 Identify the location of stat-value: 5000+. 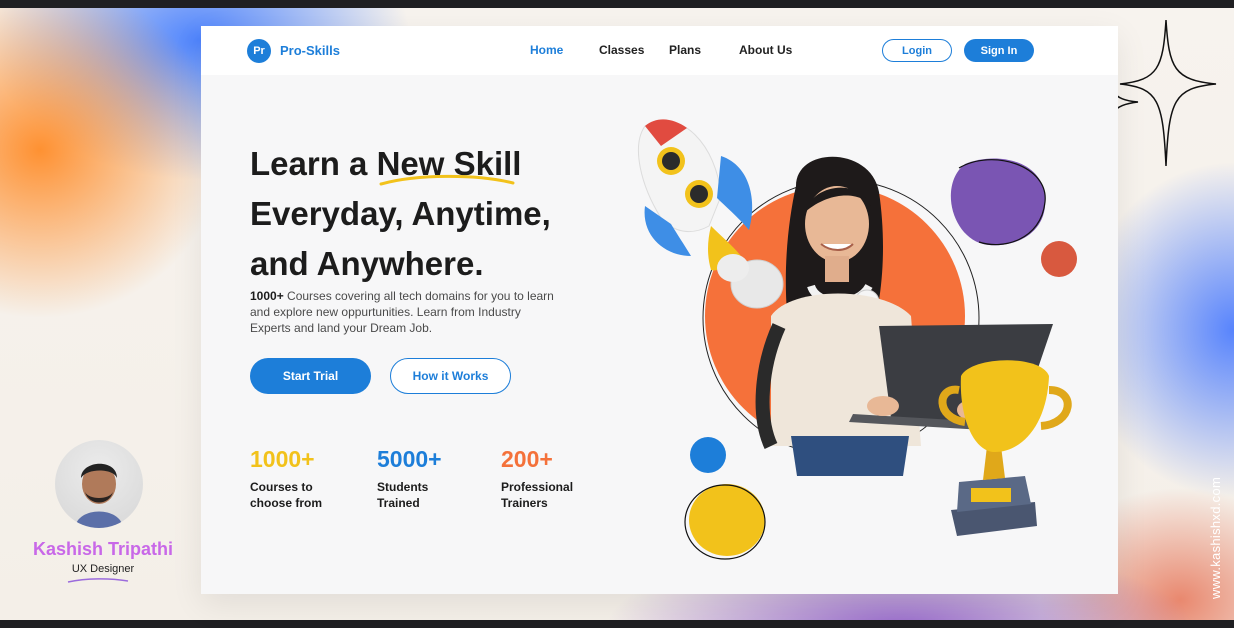
(409, 459).